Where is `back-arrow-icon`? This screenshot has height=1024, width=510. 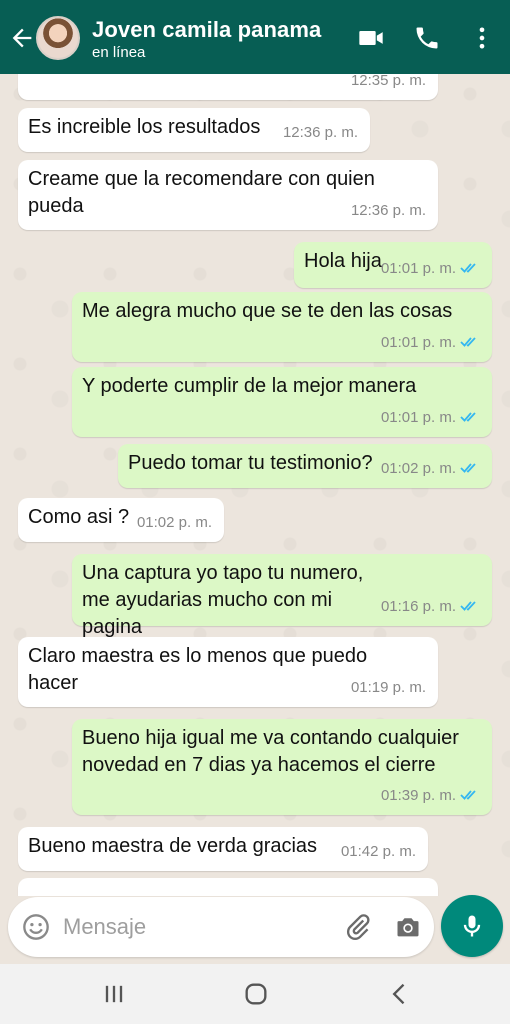
back-arrow-icon is located at coordinates (22, 38).